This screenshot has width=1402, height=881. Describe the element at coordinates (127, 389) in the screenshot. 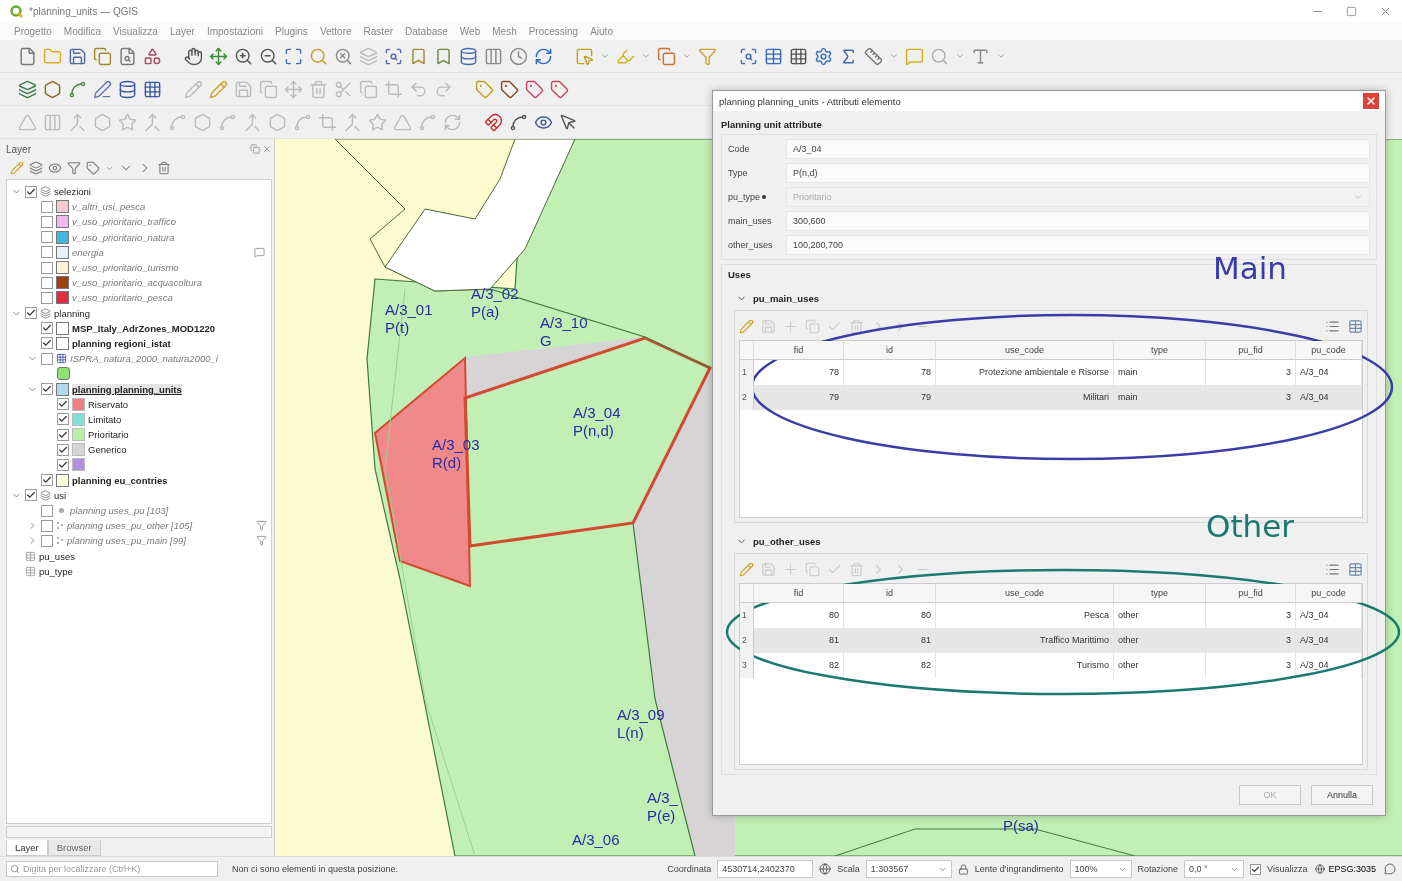

I see `layer-name: planning planning_units` at that location.